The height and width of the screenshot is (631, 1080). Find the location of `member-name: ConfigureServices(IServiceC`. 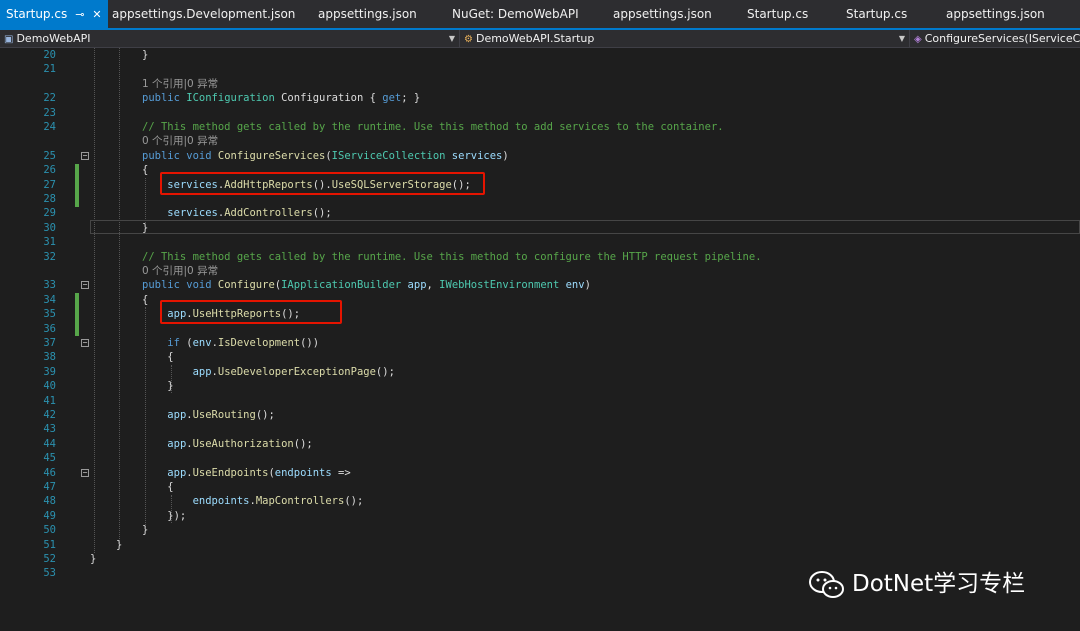

member-name: ConfigureServices(IServiceC is located at coordinates (1002, 38).